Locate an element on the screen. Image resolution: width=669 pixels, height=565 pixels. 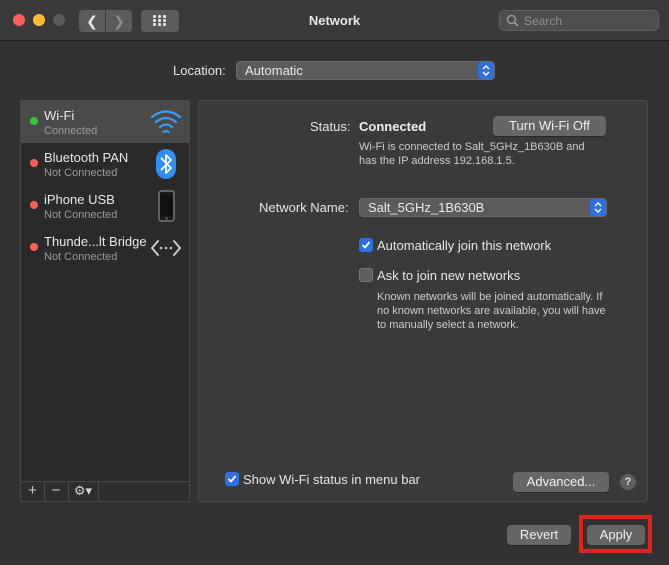
service-item-thunderbolt-bridge: Thunde...lt Bridge Not Connected is located at coordinates (105, 248).